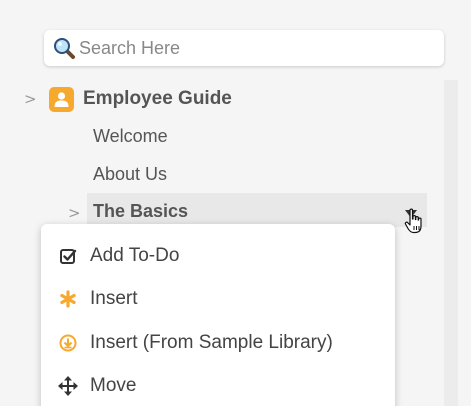  What do you see at coordinates (64, 48) in the screenshot?
I see `search-icon` at bounding box center [64, 48].